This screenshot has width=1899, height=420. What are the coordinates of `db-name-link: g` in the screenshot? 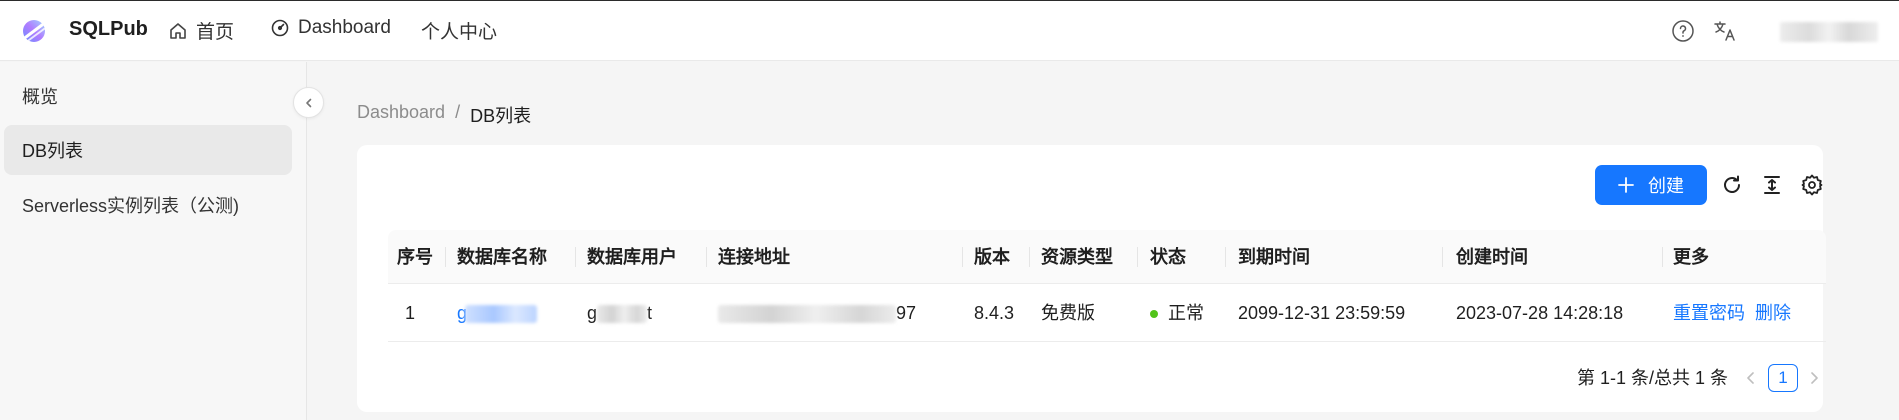 It's located at (497, 313).